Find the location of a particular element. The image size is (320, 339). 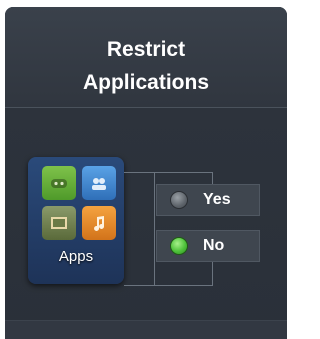

option-no: No is located at coordinates (208, 246).